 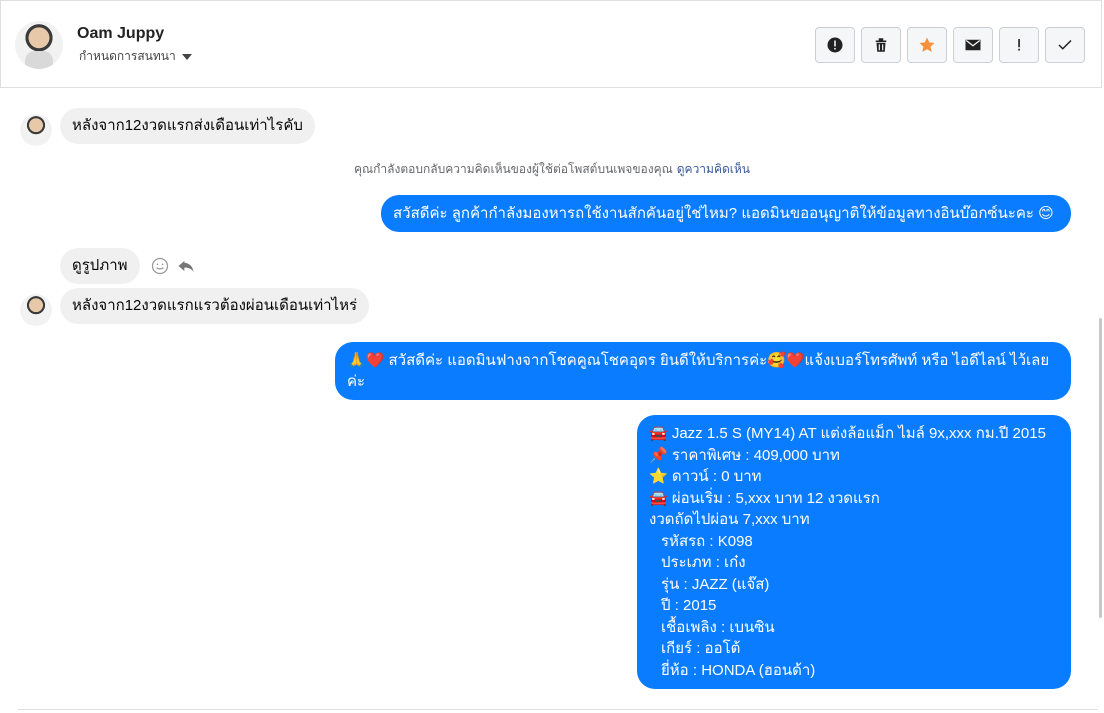 What do you see at coordinates (39, 45) in the screenshot?
I see `contact-avatar` at bounding box center [39, 45].